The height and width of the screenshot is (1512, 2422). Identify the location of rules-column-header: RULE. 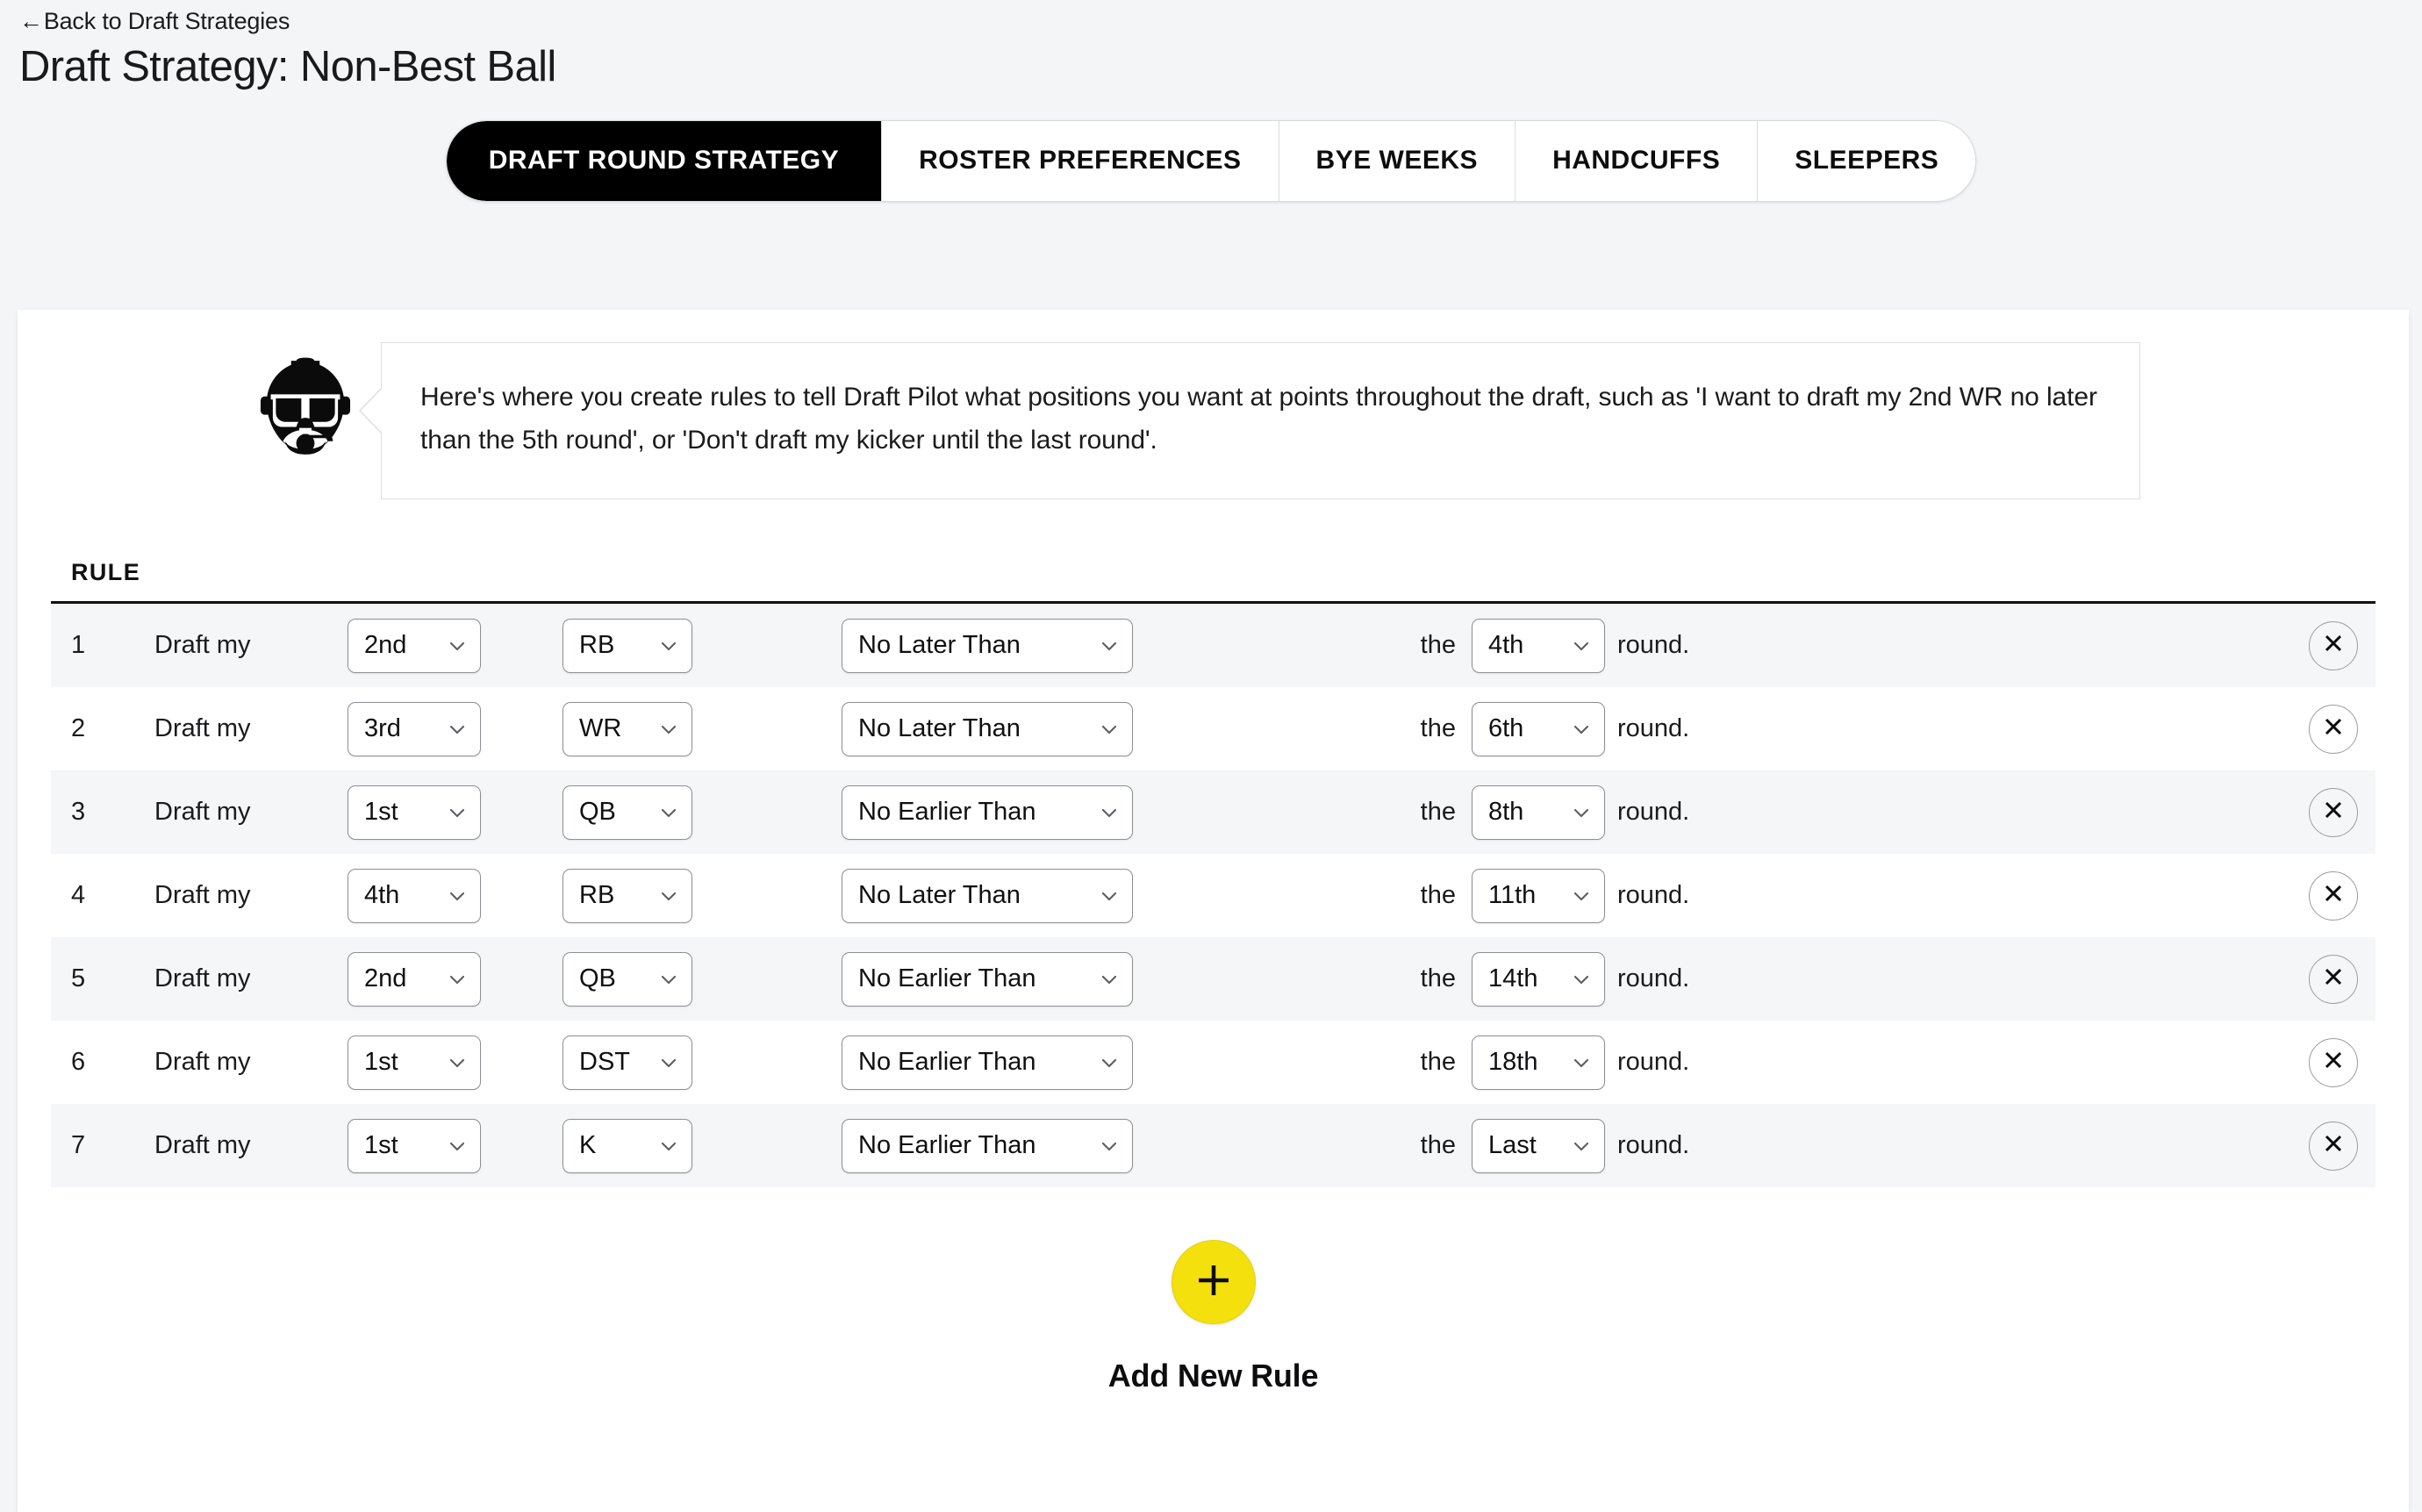
(106, 573).